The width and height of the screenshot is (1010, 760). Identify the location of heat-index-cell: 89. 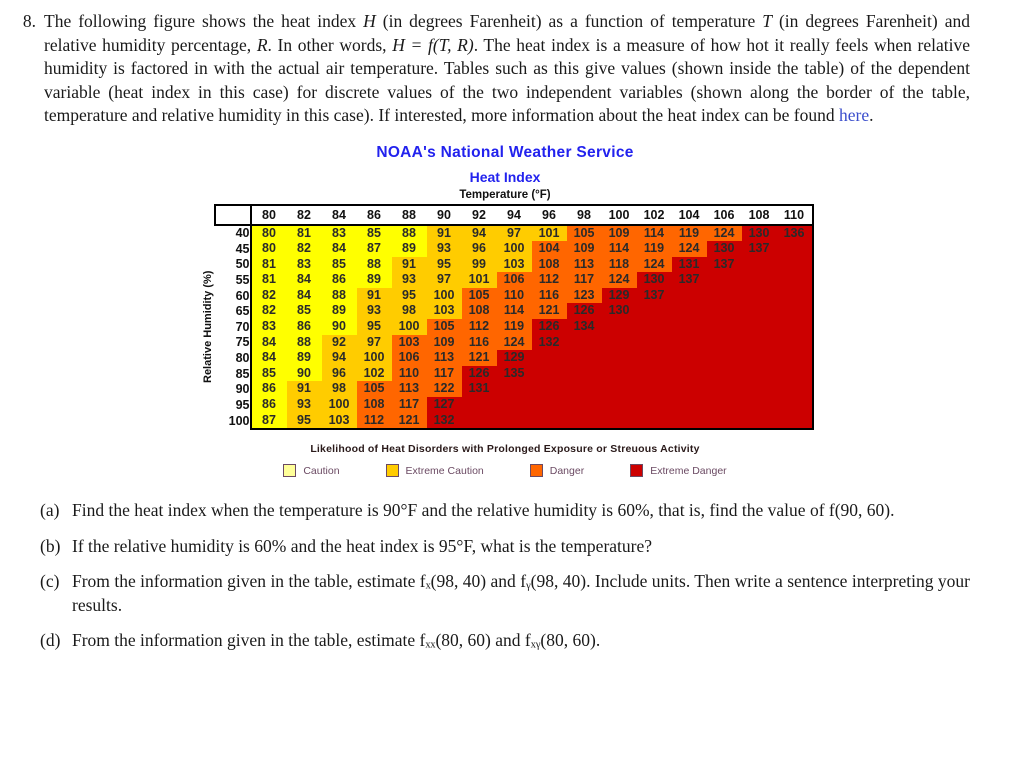
(304, 358).